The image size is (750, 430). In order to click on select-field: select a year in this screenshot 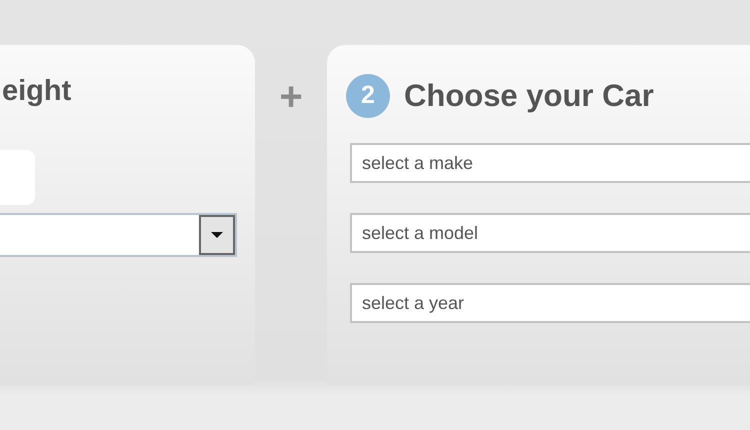, I will do `click(550, 303)`.